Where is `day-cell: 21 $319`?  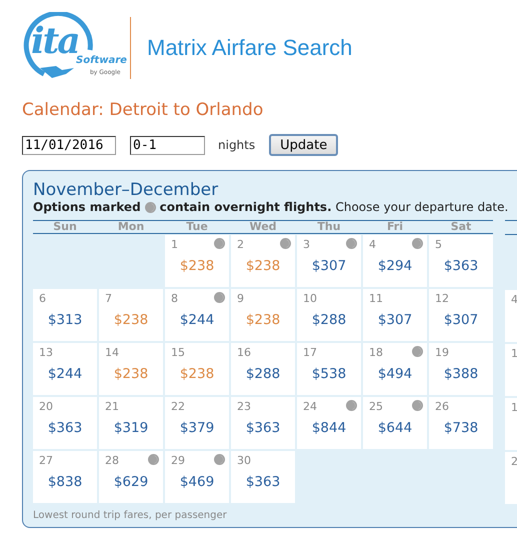
day-cell: 21 $319 is located at coordinates (131, 423).